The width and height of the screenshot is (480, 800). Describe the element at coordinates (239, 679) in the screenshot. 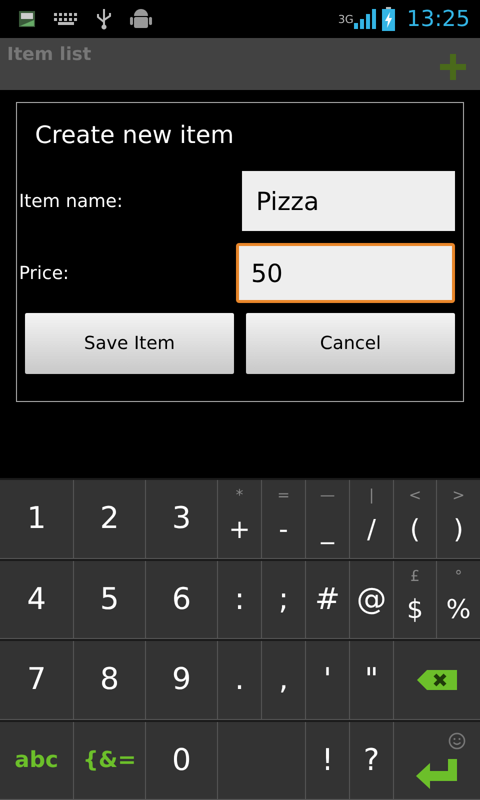

I see `key: .` at that location.